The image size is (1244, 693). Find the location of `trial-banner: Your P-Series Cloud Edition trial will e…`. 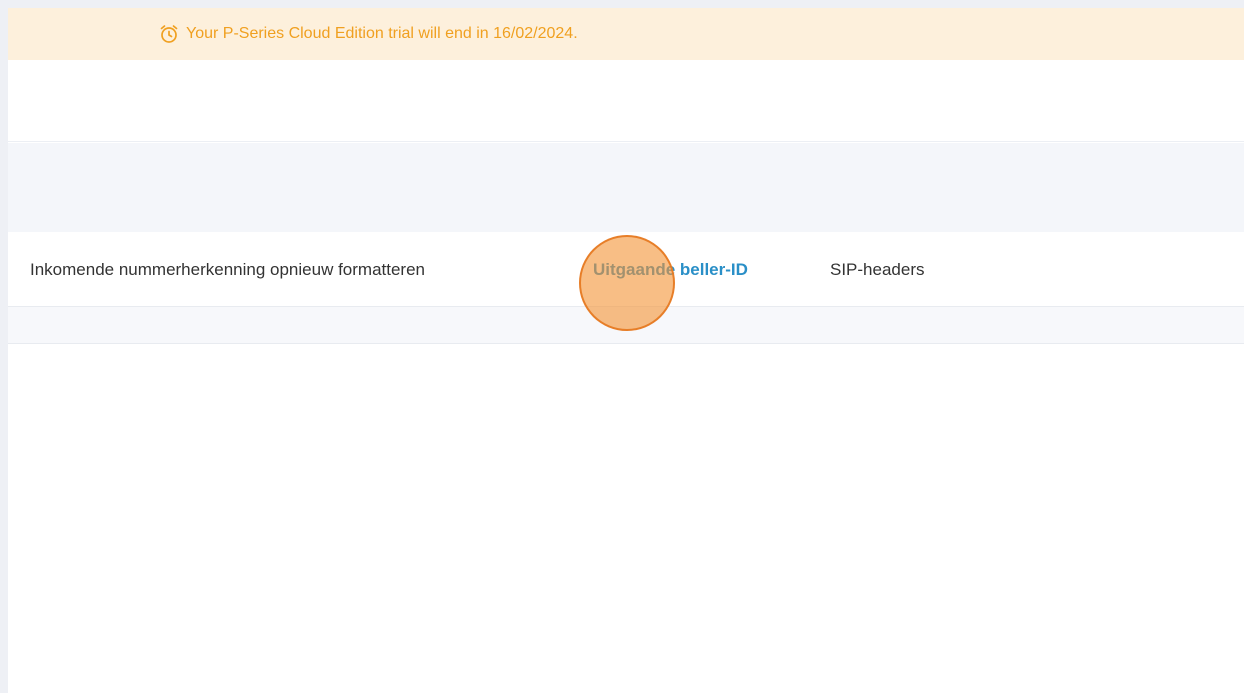

trial-banner: Your P-Series Cloud Edition trial will e… is located at coordinates (626, 34).